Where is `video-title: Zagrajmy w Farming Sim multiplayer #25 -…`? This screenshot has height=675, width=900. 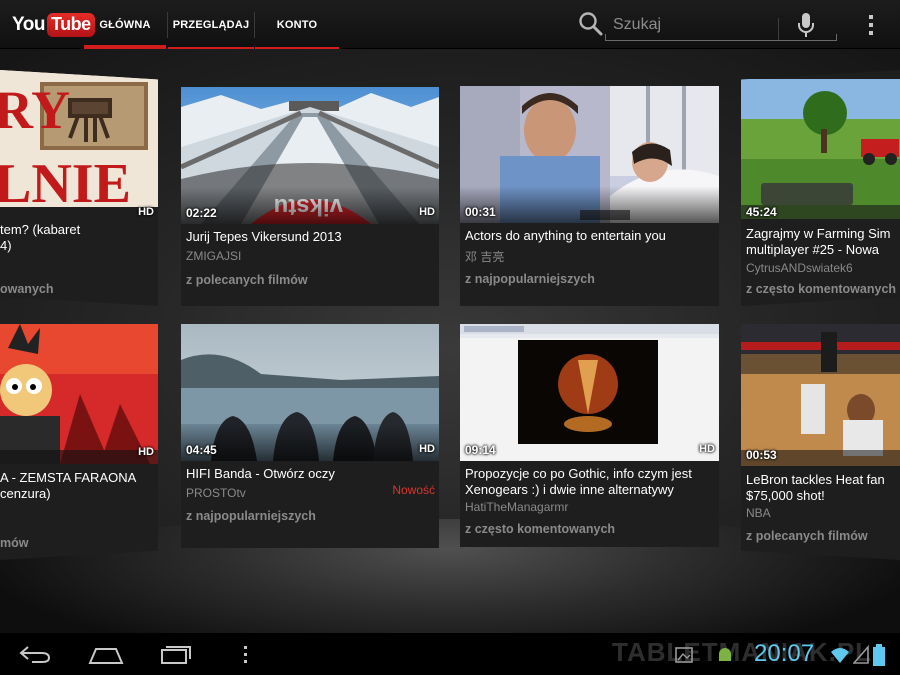
video-title: Zagrajmy w Farming Sim multiplayer #25 -… is located at coordinates (821, 242).